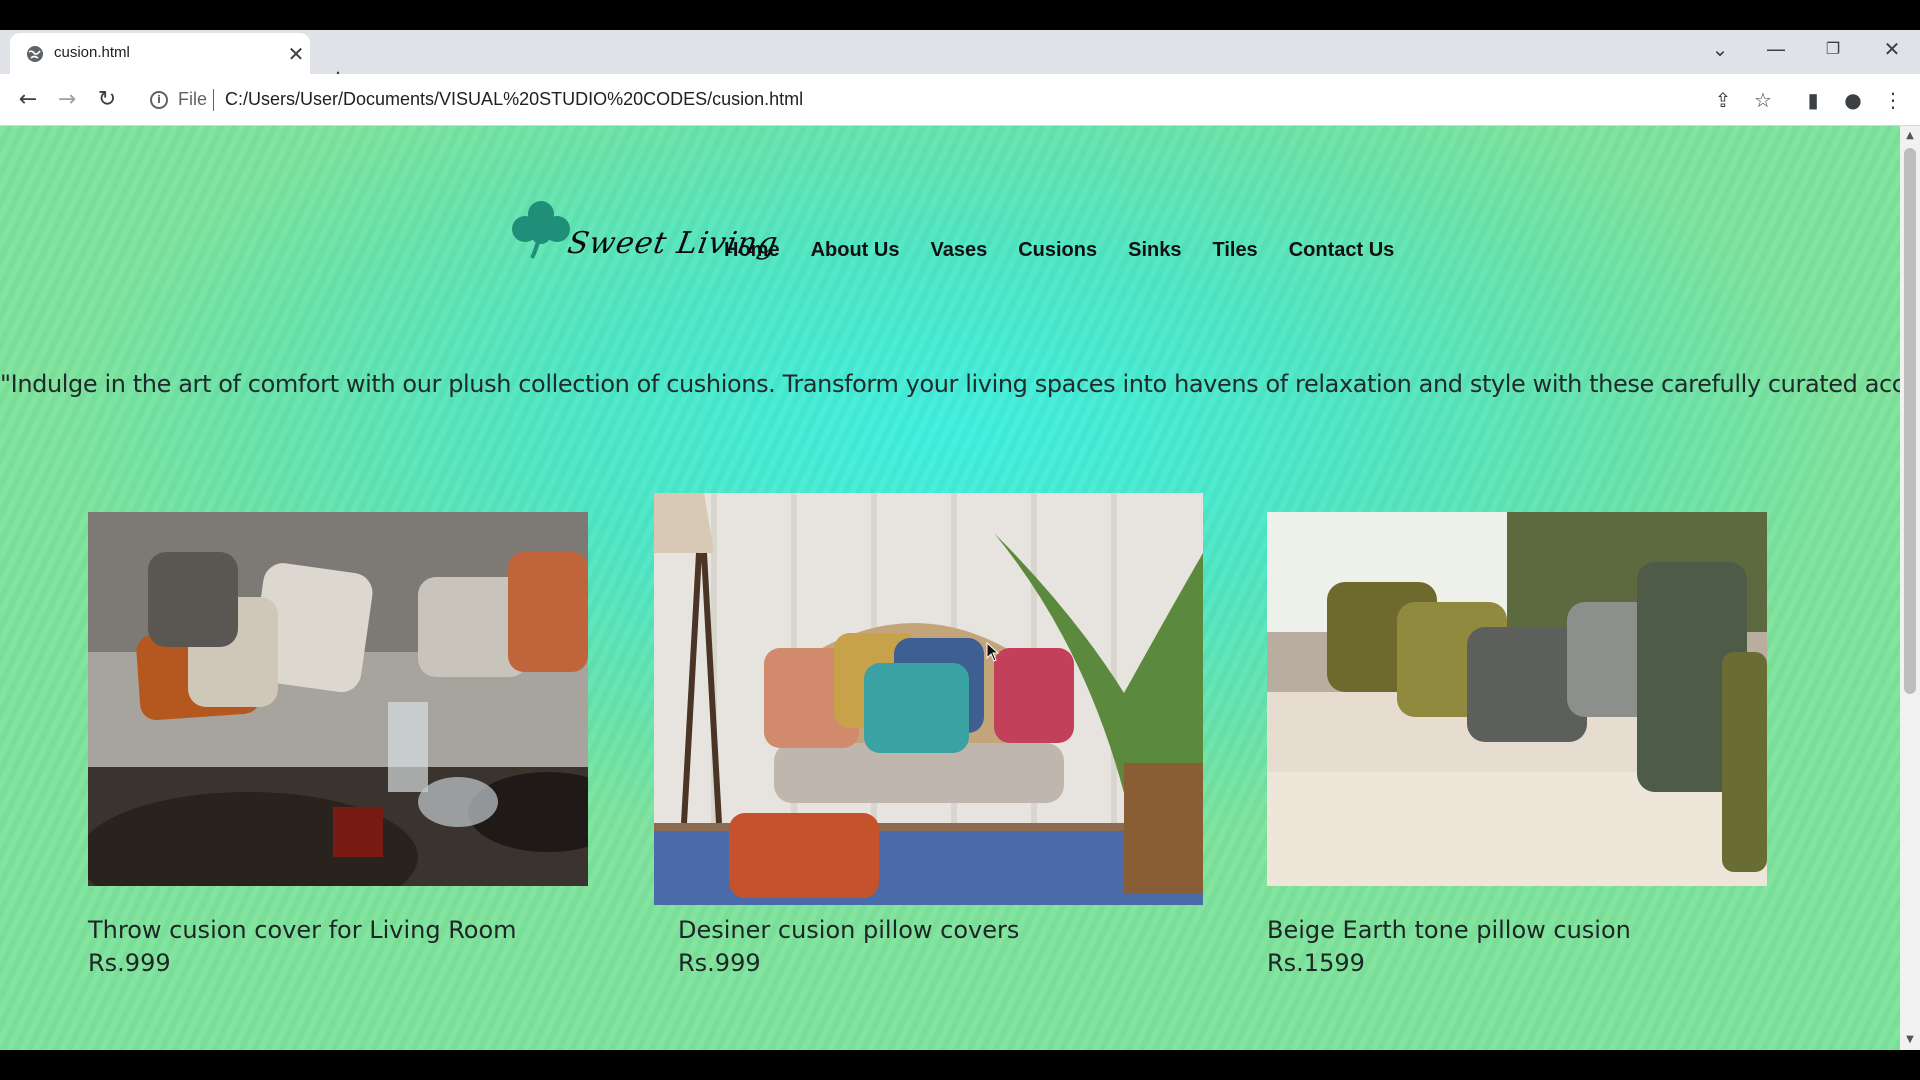 This screenshot has width=1920, height=1080. I want to click on tab-search-icon: ⌄, so click(1720, 49).